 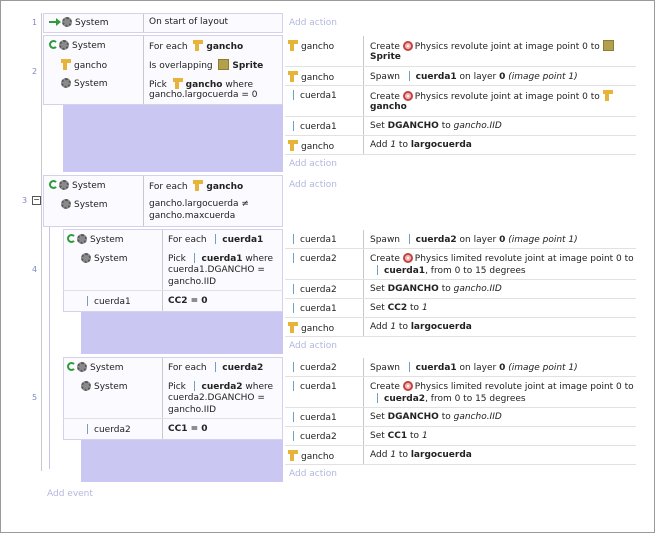 I want to click on condition-compare-object: cuerda2, so click(x=109, y=430).